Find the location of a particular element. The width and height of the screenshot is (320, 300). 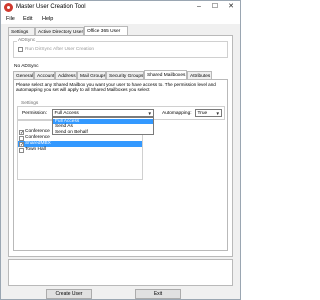

run-dirsync-label: Run DirSync After User Creation is located at coordinates (60, 49).